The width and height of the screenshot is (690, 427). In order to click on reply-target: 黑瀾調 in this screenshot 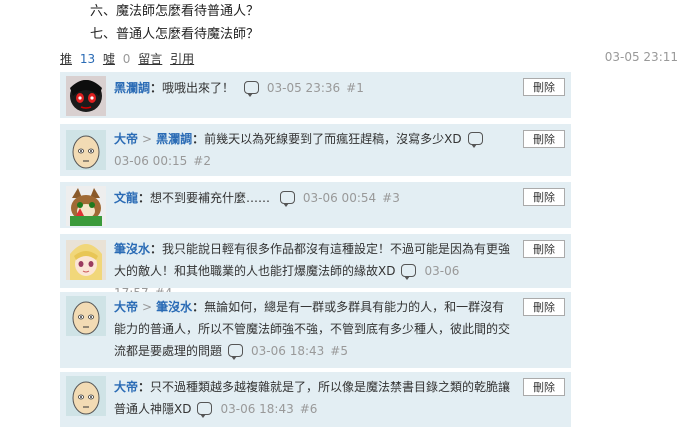, I will do `click(174, 139)`.